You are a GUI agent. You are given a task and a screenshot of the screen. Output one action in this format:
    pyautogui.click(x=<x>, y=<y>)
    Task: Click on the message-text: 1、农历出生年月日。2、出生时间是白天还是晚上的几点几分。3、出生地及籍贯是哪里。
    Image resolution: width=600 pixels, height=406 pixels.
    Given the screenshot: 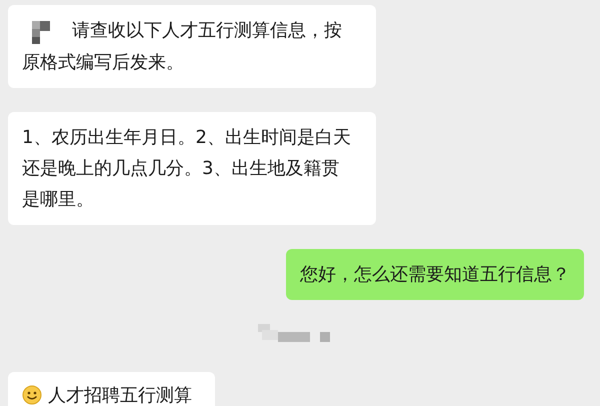 What is the action you would take?
    pyautogui.click(x=187, y=169)
    